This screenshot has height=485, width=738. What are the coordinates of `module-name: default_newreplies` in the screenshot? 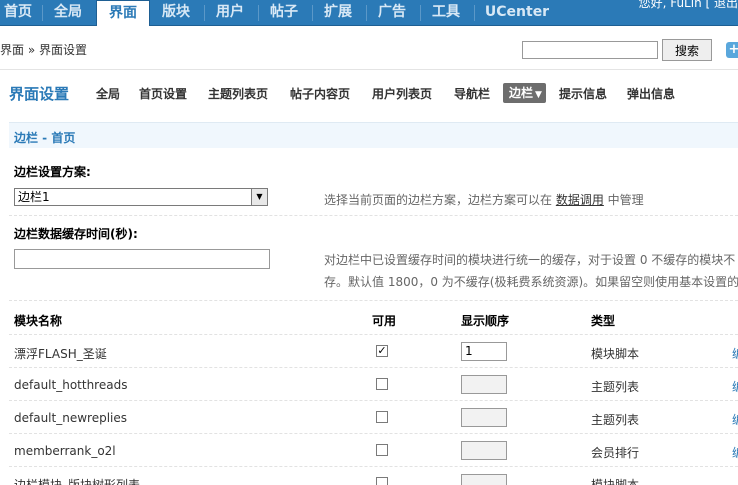 It's located at (70, 418).